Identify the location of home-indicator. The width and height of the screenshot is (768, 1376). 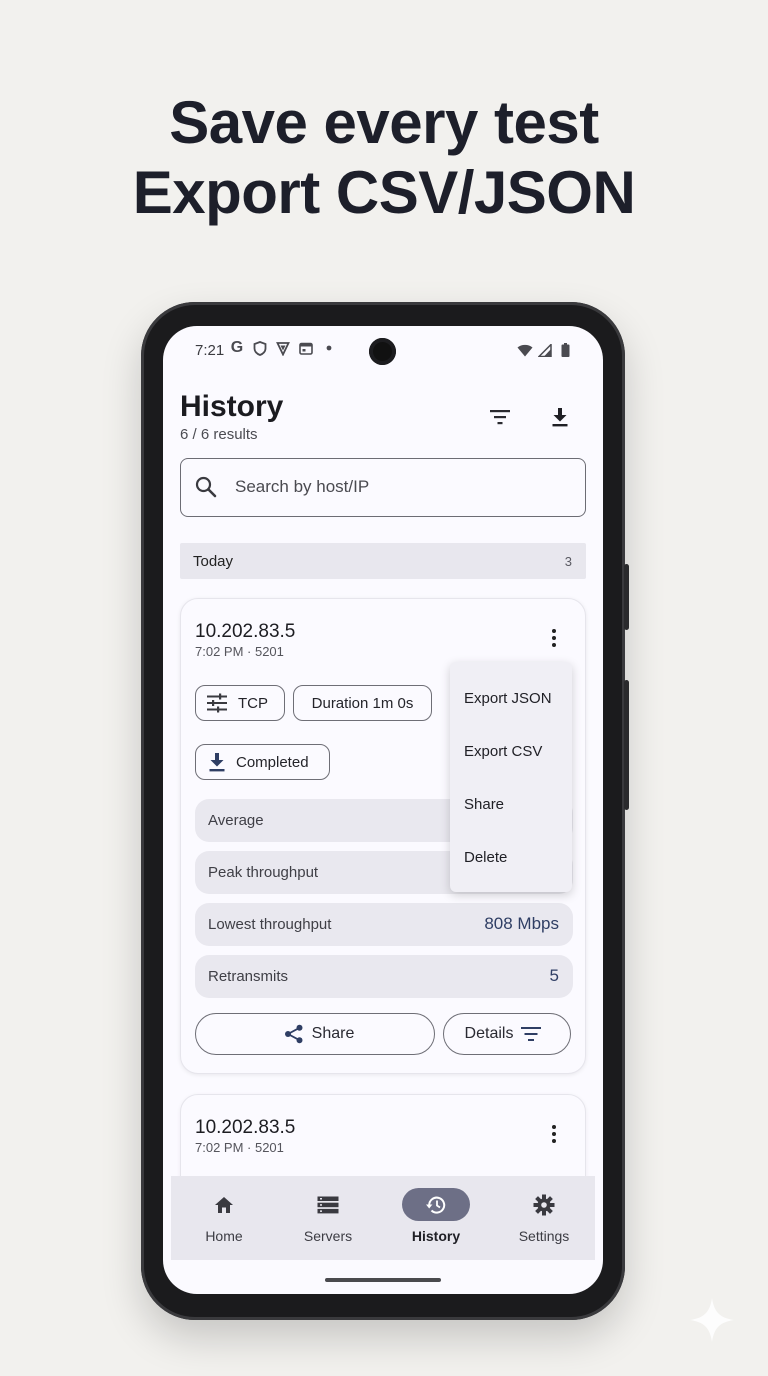
(383, 1280).